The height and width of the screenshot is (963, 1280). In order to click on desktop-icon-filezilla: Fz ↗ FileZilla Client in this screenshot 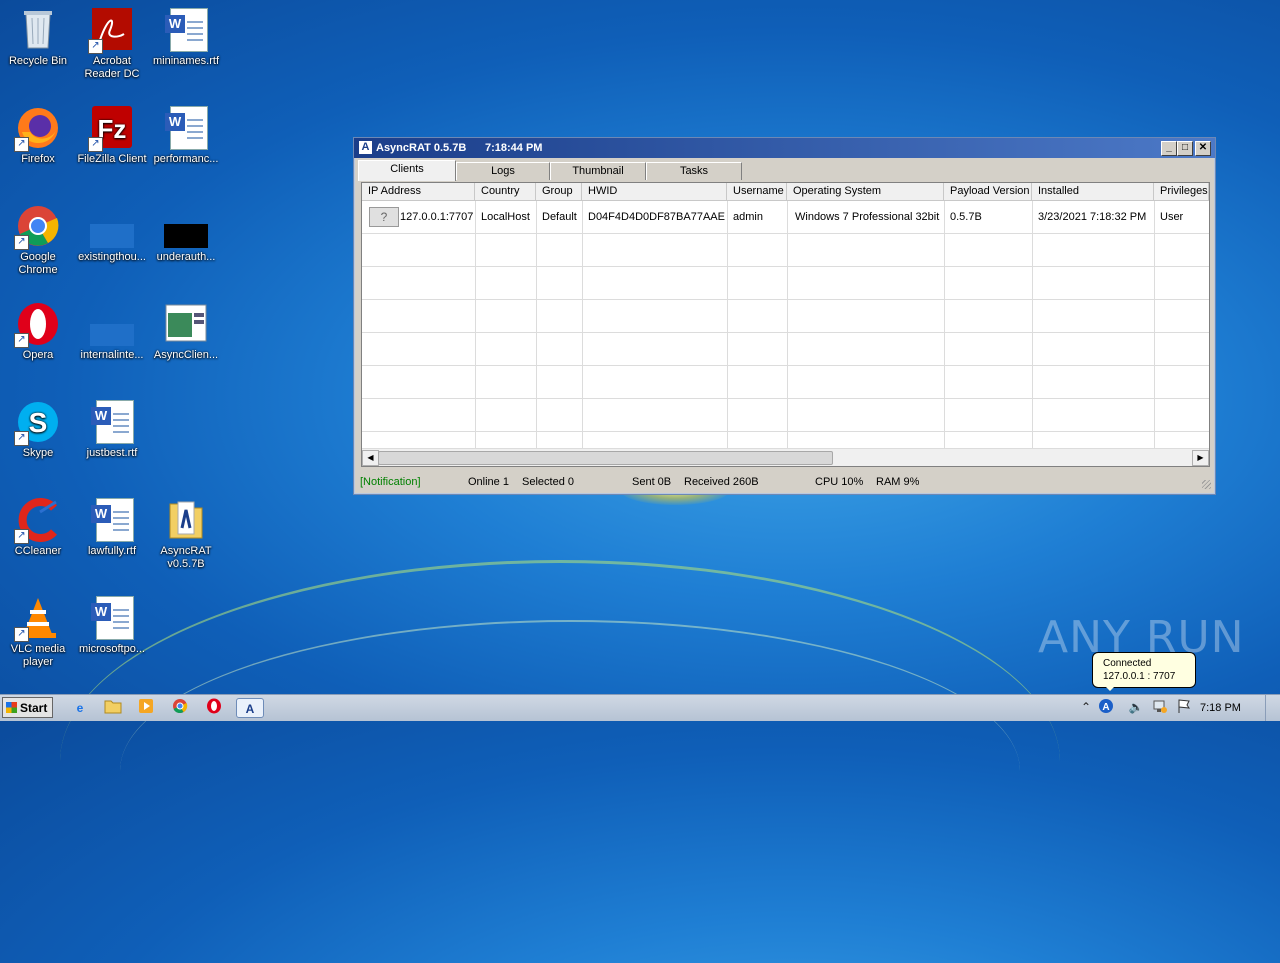, I will do `click(112, 136)`.